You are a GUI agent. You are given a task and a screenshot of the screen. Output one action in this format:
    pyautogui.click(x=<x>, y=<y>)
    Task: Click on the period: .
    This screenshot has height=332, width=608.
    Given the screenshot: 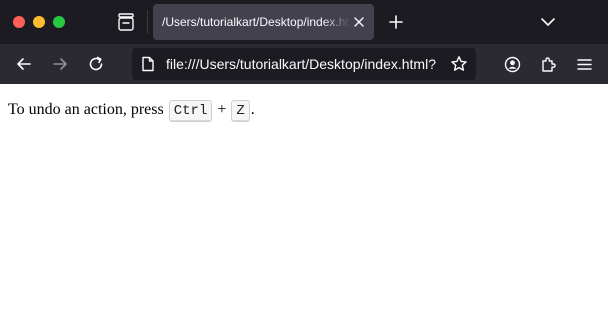 What is the action you would take?
    pyautogui.click(x=252, y=109)
    